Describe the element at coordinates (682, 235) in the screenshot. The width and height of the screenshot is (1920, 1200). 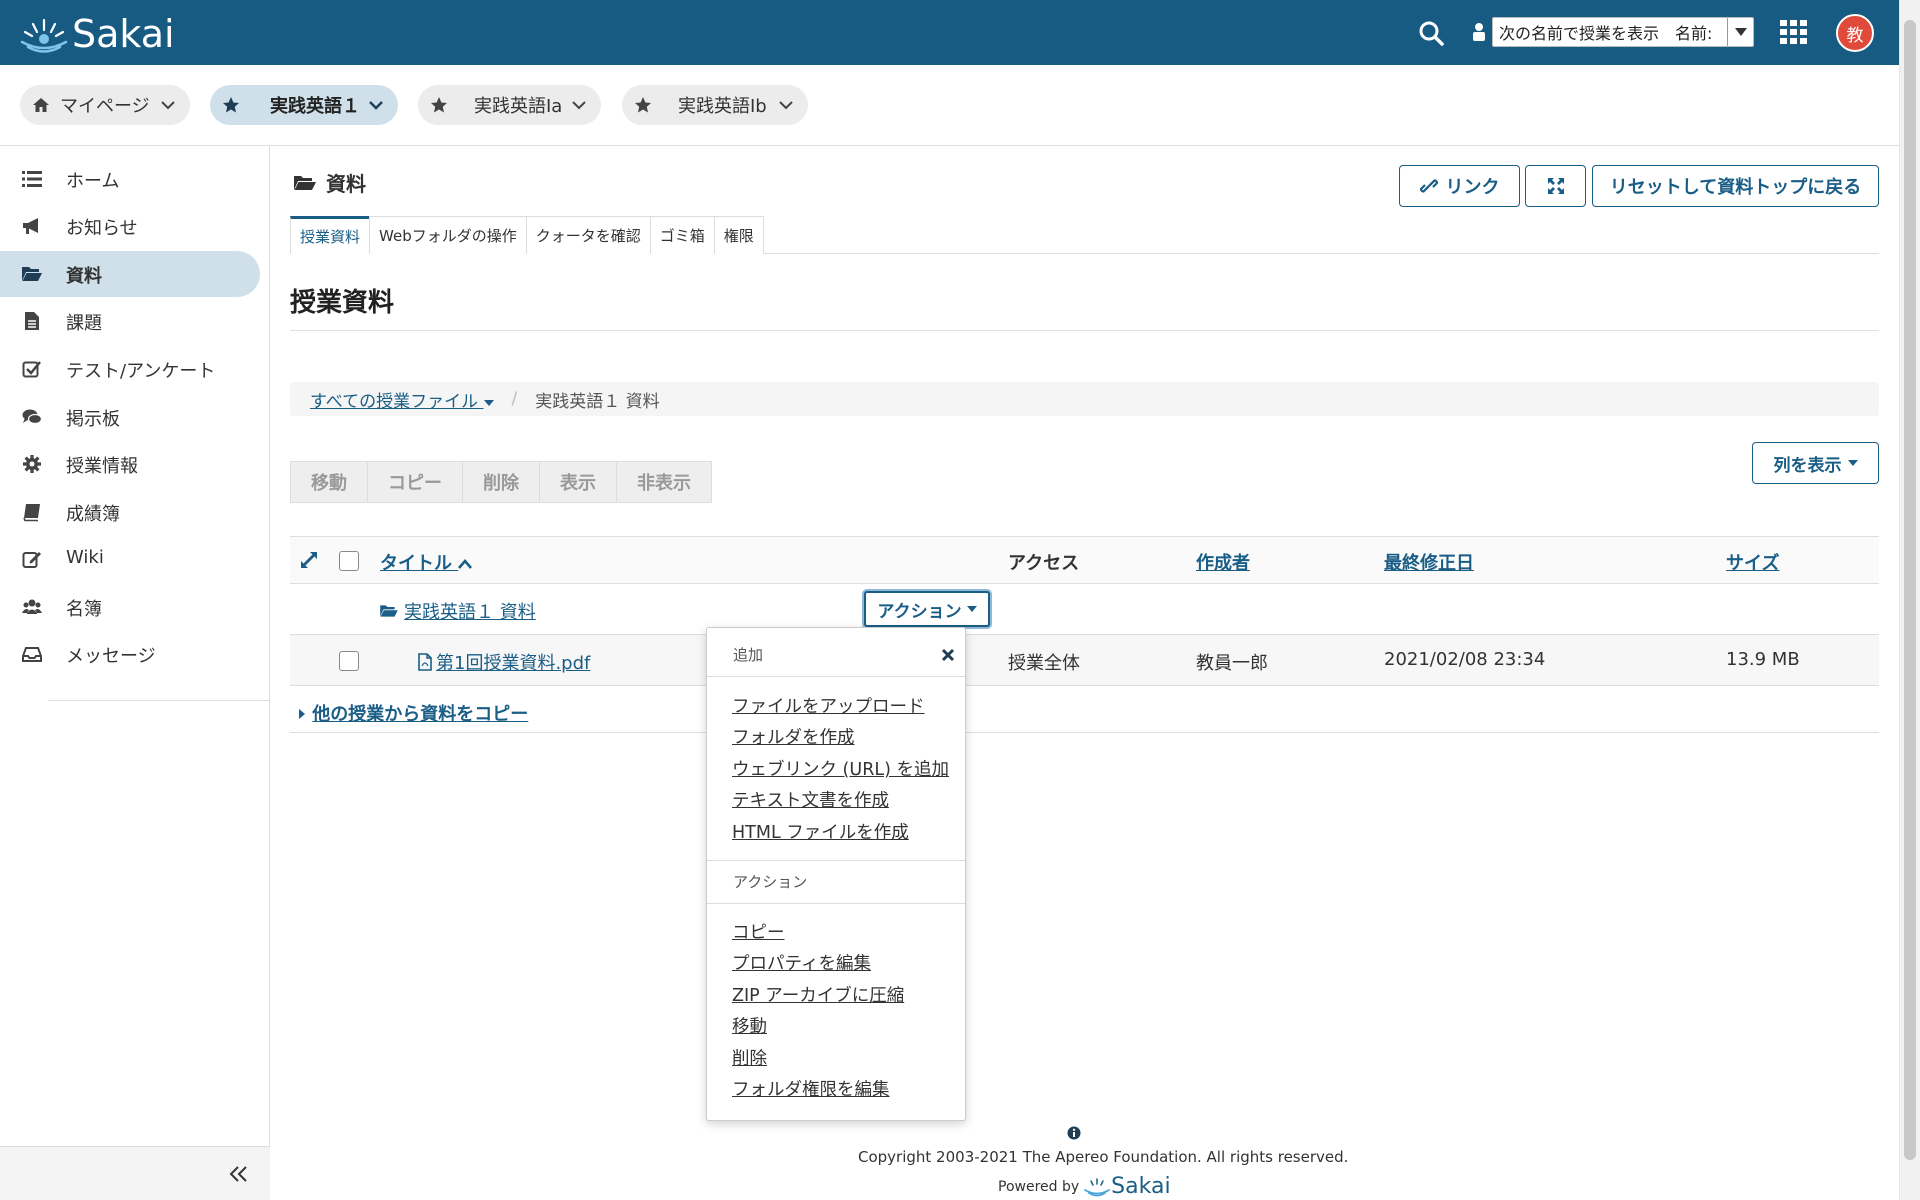
I see `tab-trash: ゴミ箱` at that location.